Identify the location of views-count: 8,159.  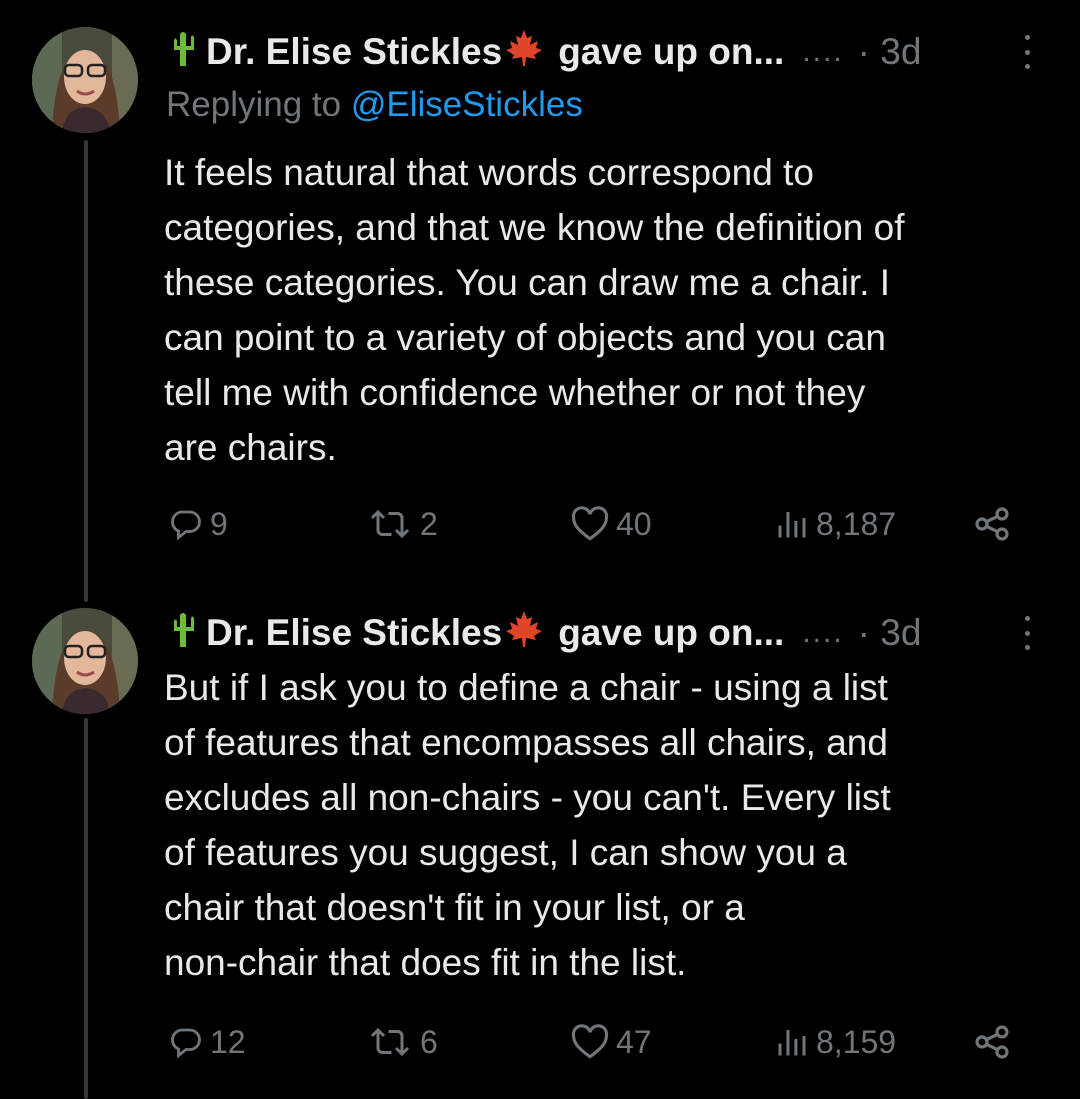
(856, 1041).